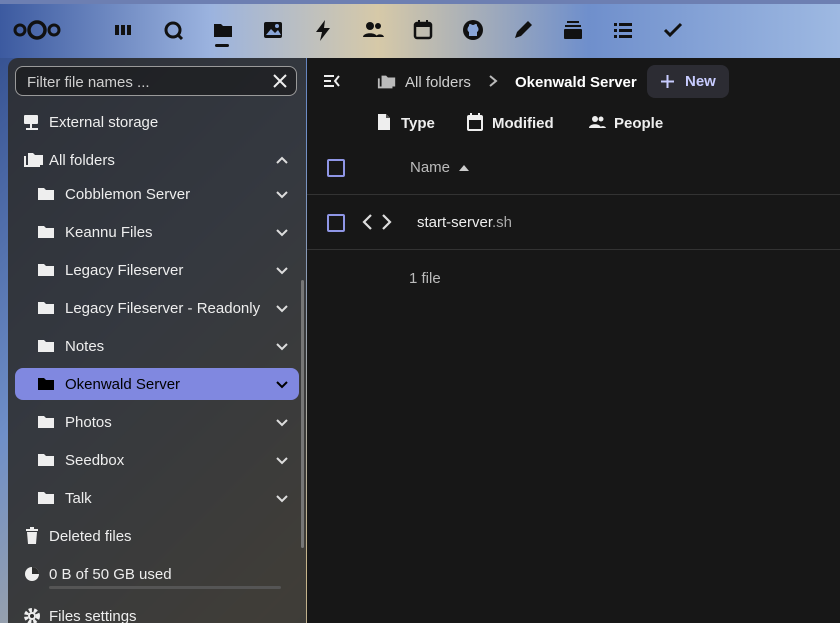  I want to click on quota-text: 0 B of 50 GB used, so click(110, 574).